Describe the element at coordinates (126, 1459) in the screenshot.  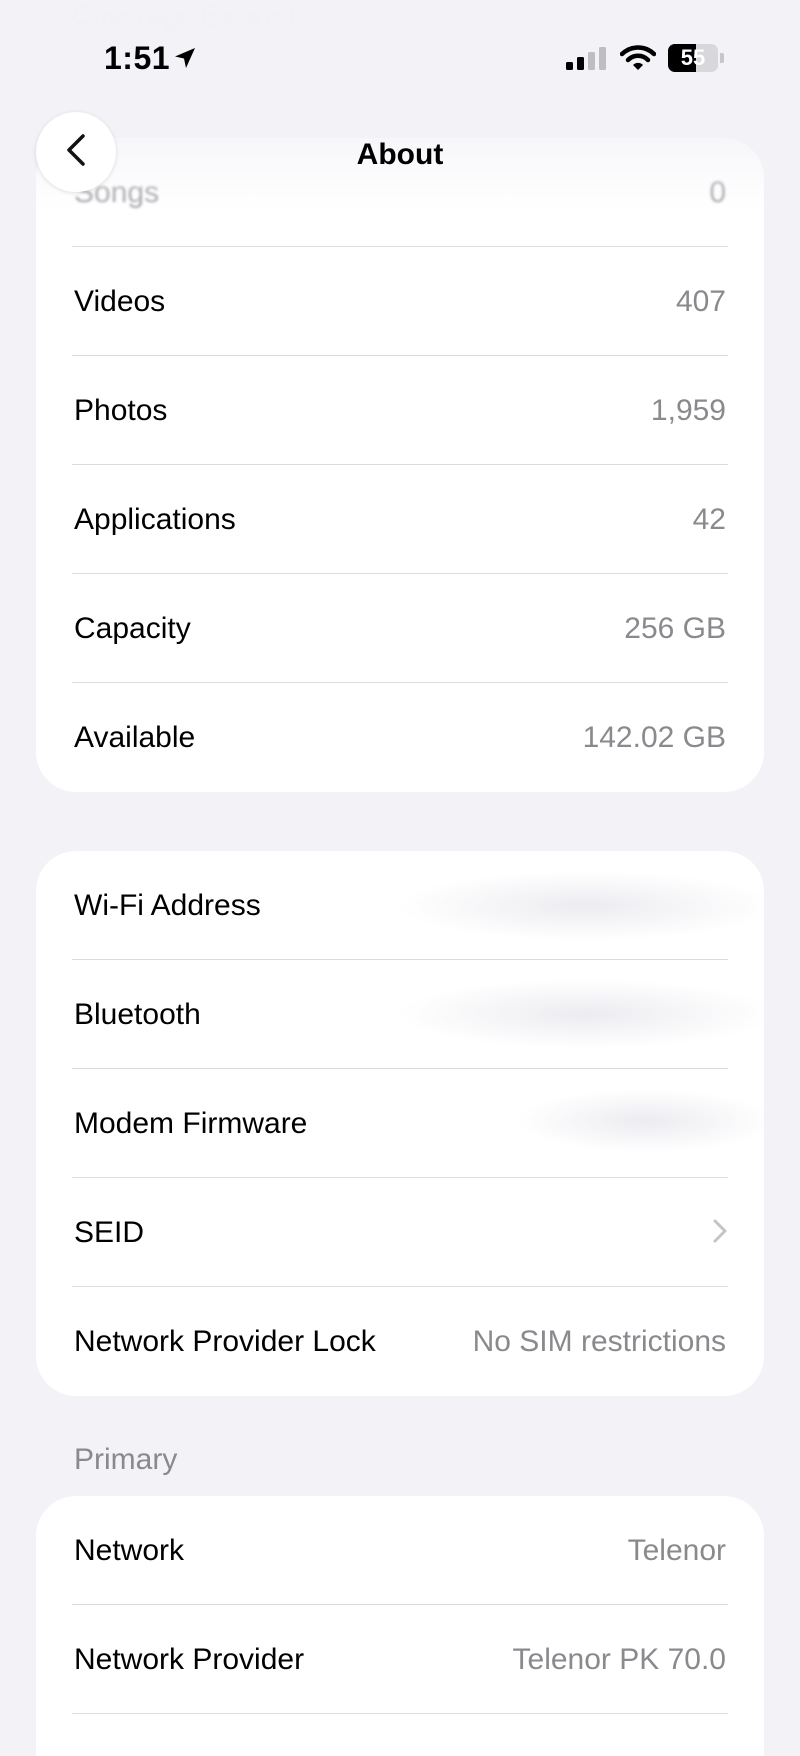
I see `section-header-primary: Primary` at that location.